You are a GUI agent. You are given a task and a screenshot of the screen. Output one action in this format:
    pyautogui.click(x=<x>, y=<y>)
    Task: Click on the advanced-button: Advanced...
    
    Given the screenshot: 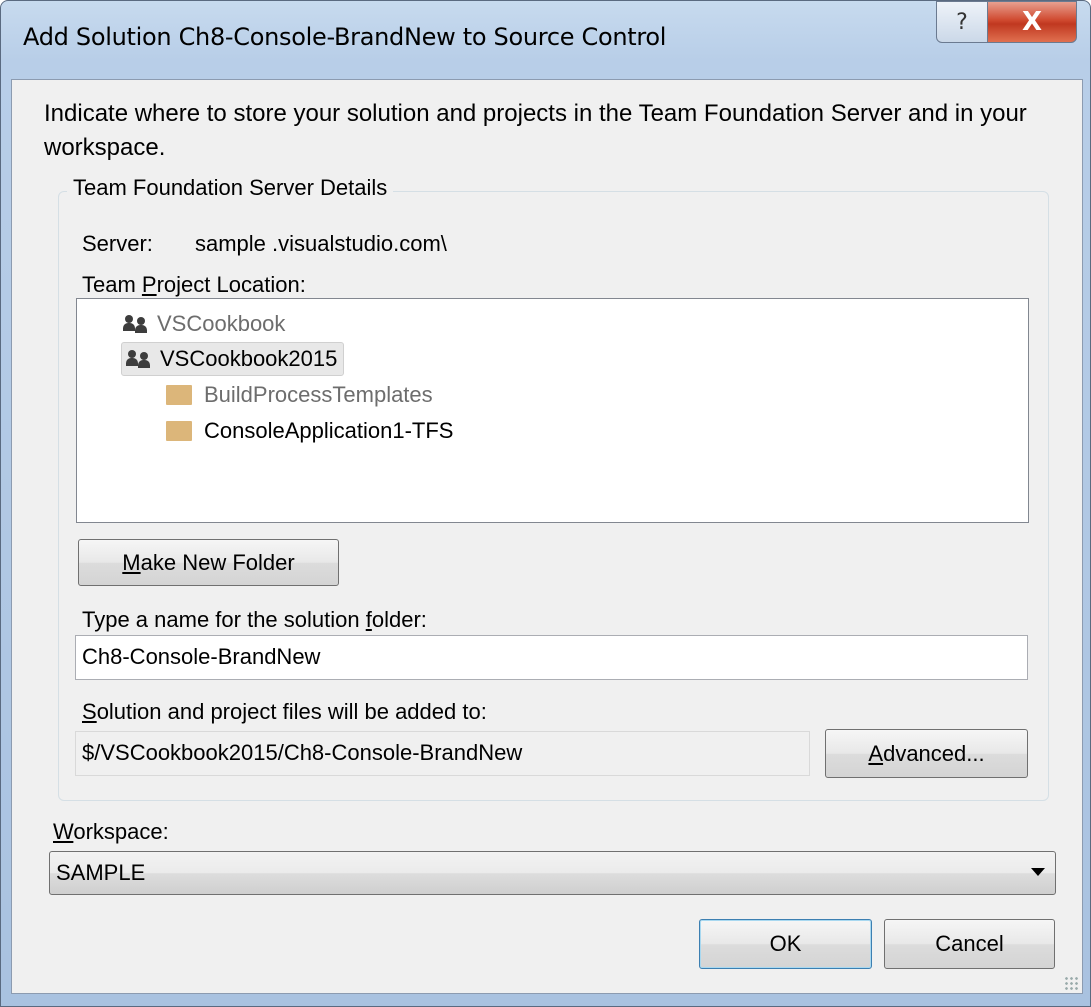 What is the action you would take?
    pyautogui.click(x=926, y=753)
    